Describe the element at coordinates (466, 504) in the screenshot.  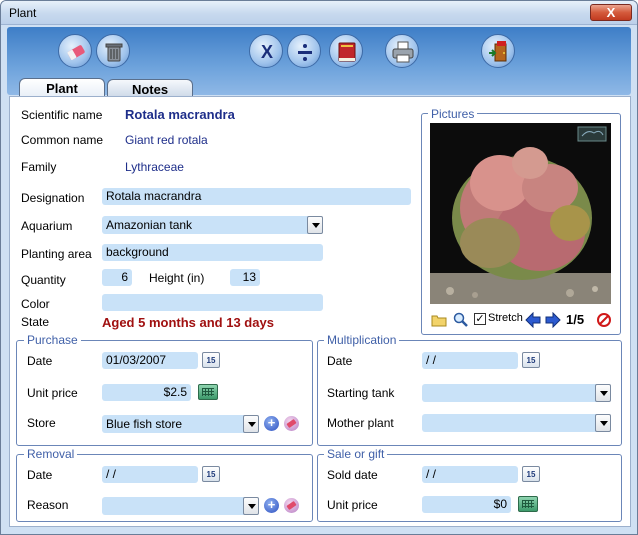
I see `sale-unit-price-input: $0` at that location.